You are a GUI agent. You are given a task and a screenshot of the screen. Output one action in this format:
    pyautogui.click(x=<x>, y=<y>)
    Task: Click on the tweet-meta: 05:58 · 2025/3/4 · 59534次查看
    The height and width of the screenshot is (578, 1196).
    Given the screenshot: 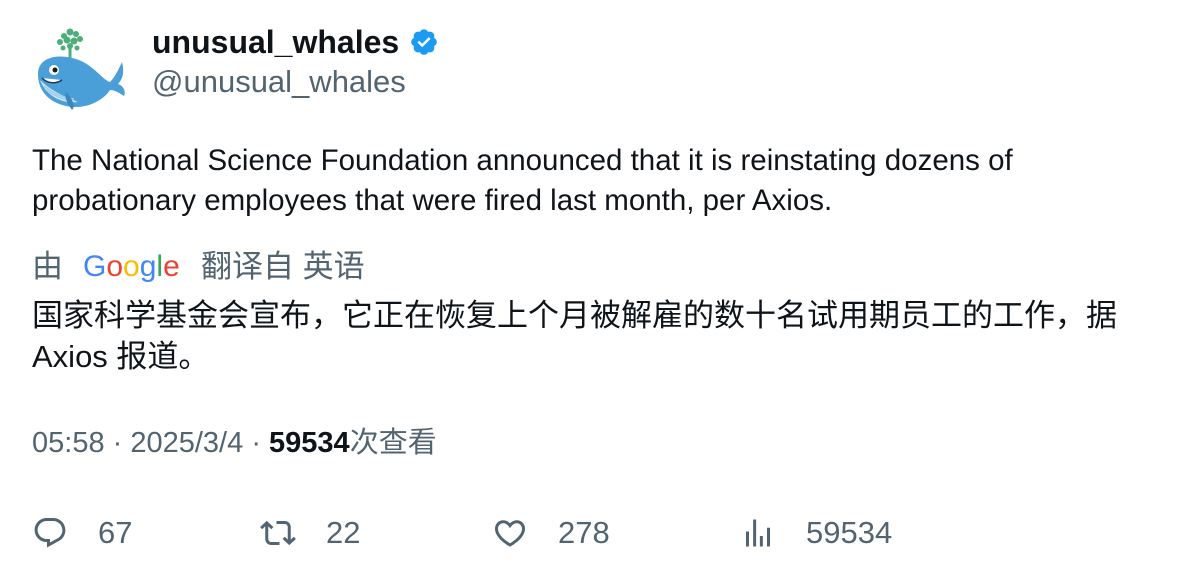 What is the action you would take?
    pyautogui.click(x=234, y=443)
    